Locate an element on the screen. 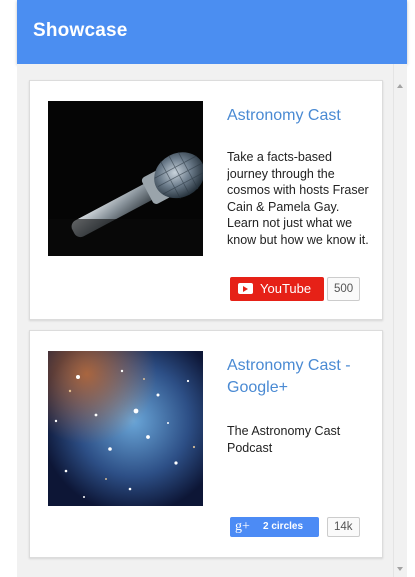  youtube-button-label: YouTube is located at coordinates (286, 288).